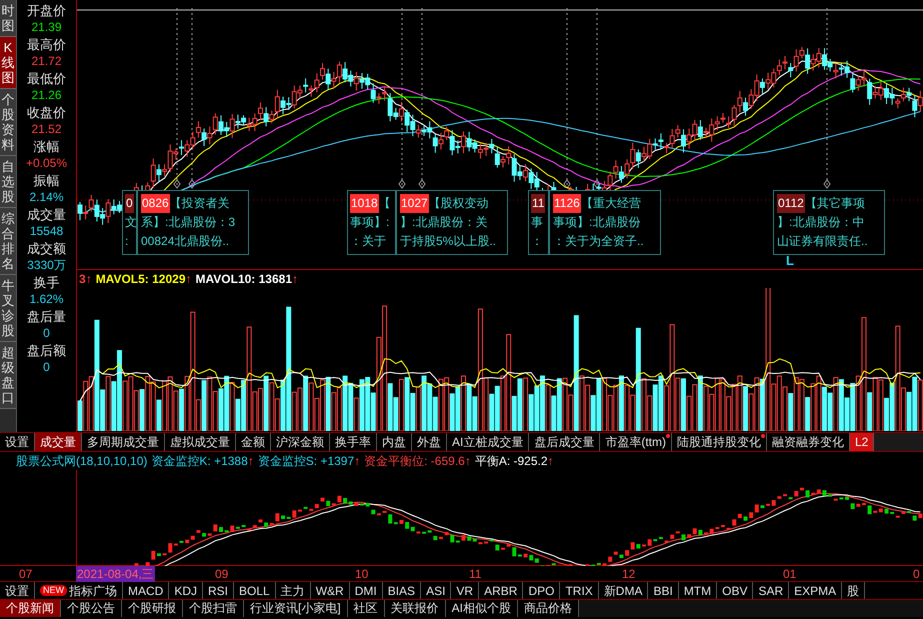 This screenshot has height=619, width=923. I want to click on event-title: 【其它事项, so click(834, 203).